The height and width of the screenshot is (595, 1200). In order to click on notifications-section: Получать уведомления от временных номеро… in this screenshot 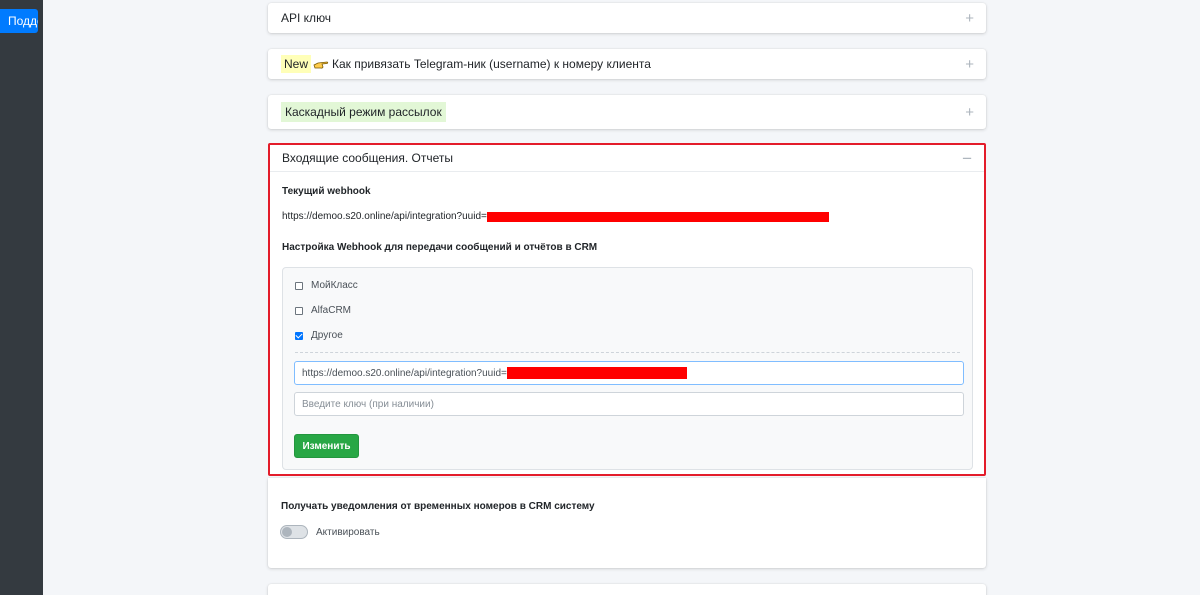, I will do `click(627, 523)`.